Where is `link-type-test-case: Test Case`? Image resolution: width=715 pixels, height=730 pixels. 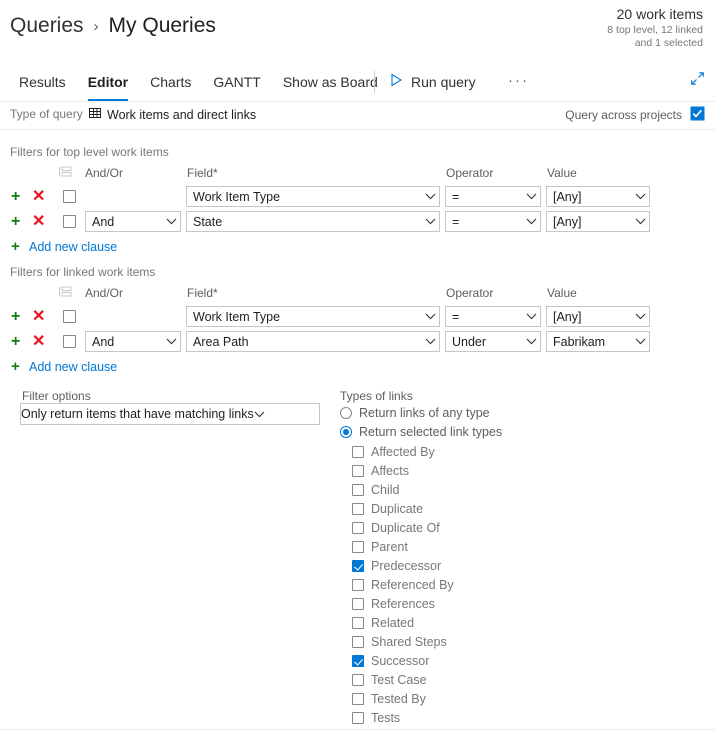 link-type-test-case: Test Case is located at coordinates (389, 680).